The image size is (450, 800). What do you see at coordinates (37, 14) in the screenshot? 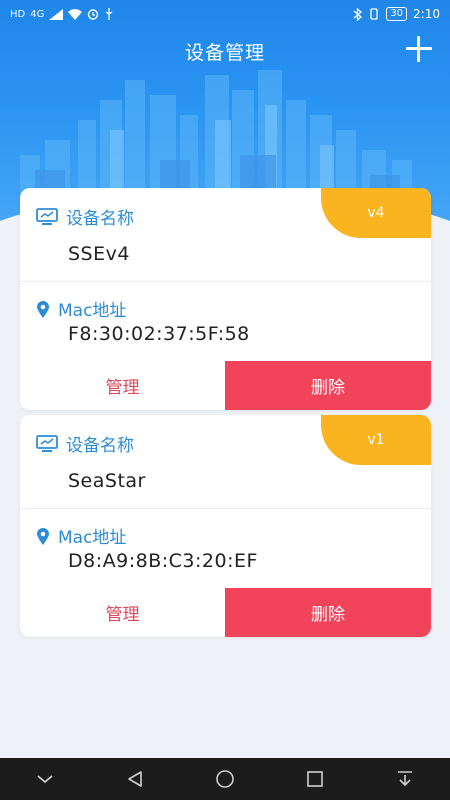
I see `signal-label: 4G` at bounding box center [37, 14].